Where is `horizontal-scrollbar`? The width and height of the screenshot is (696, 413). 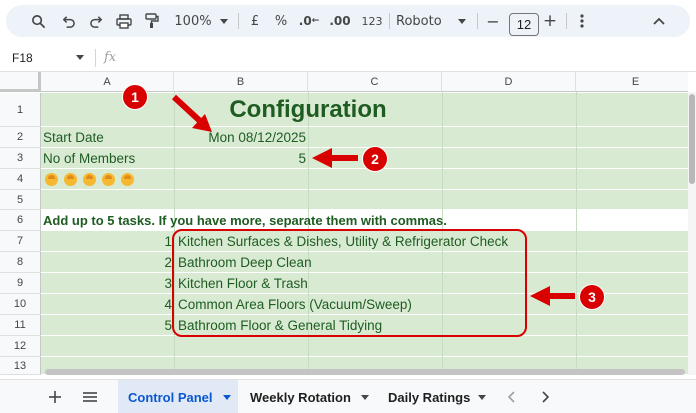
horizontal-scrollbar is located at coordinates (364, 372).